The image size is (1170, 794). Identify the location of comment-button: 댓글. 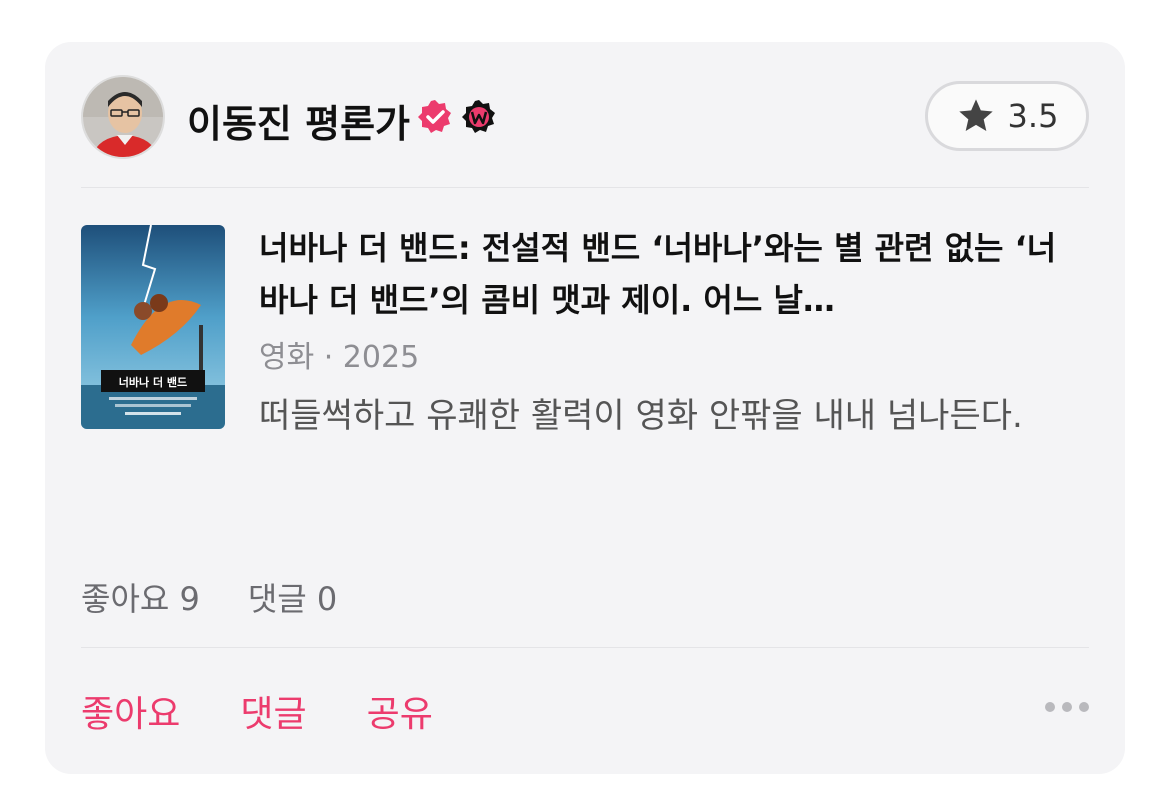
(273, 711).